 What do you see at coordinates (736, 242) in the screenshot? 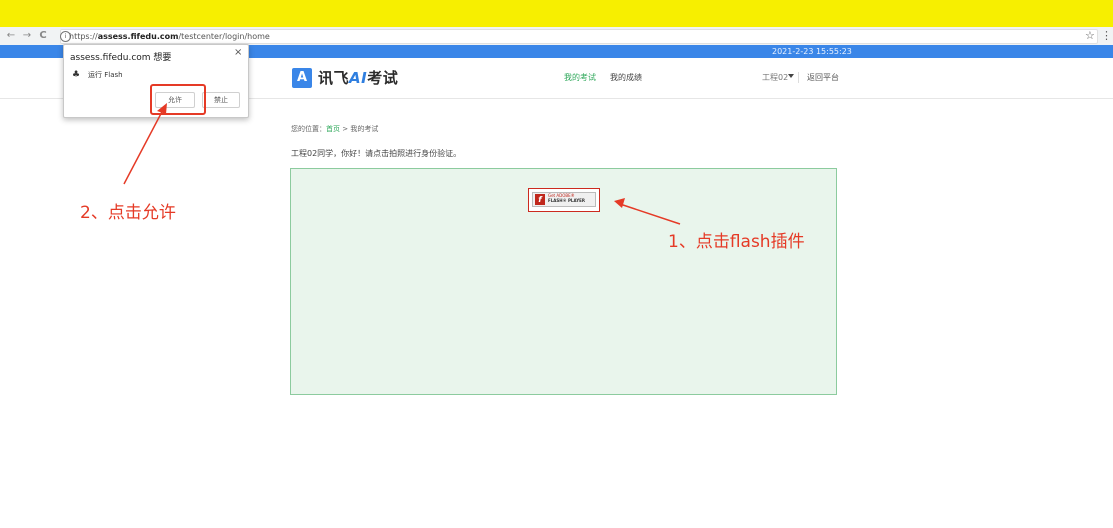
I see `annotation-step-1: 1、点击flash插件` at bounding box center [736, 242].